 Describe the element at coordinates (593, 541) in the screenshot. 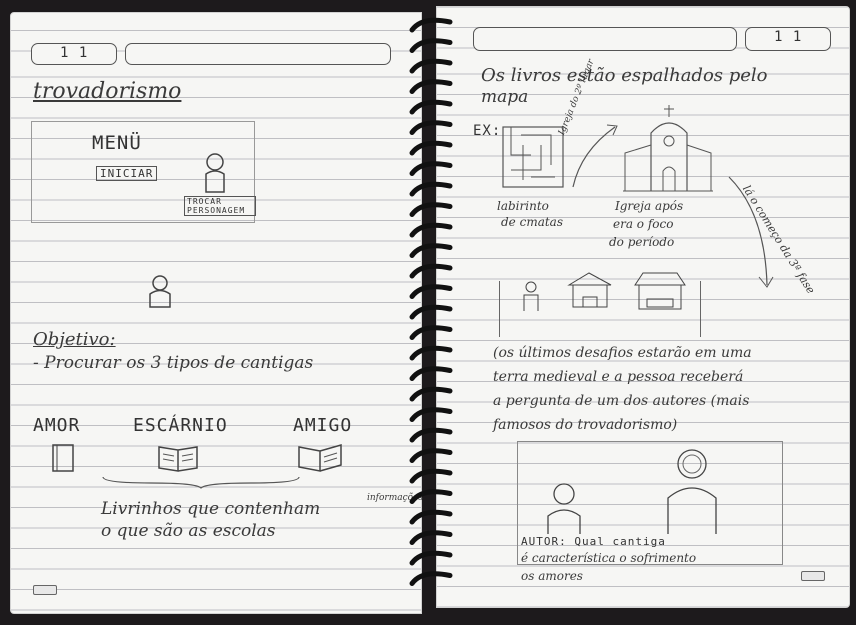

I see `dialog-line-1: AUTOR: Qual cantiga` at that location.